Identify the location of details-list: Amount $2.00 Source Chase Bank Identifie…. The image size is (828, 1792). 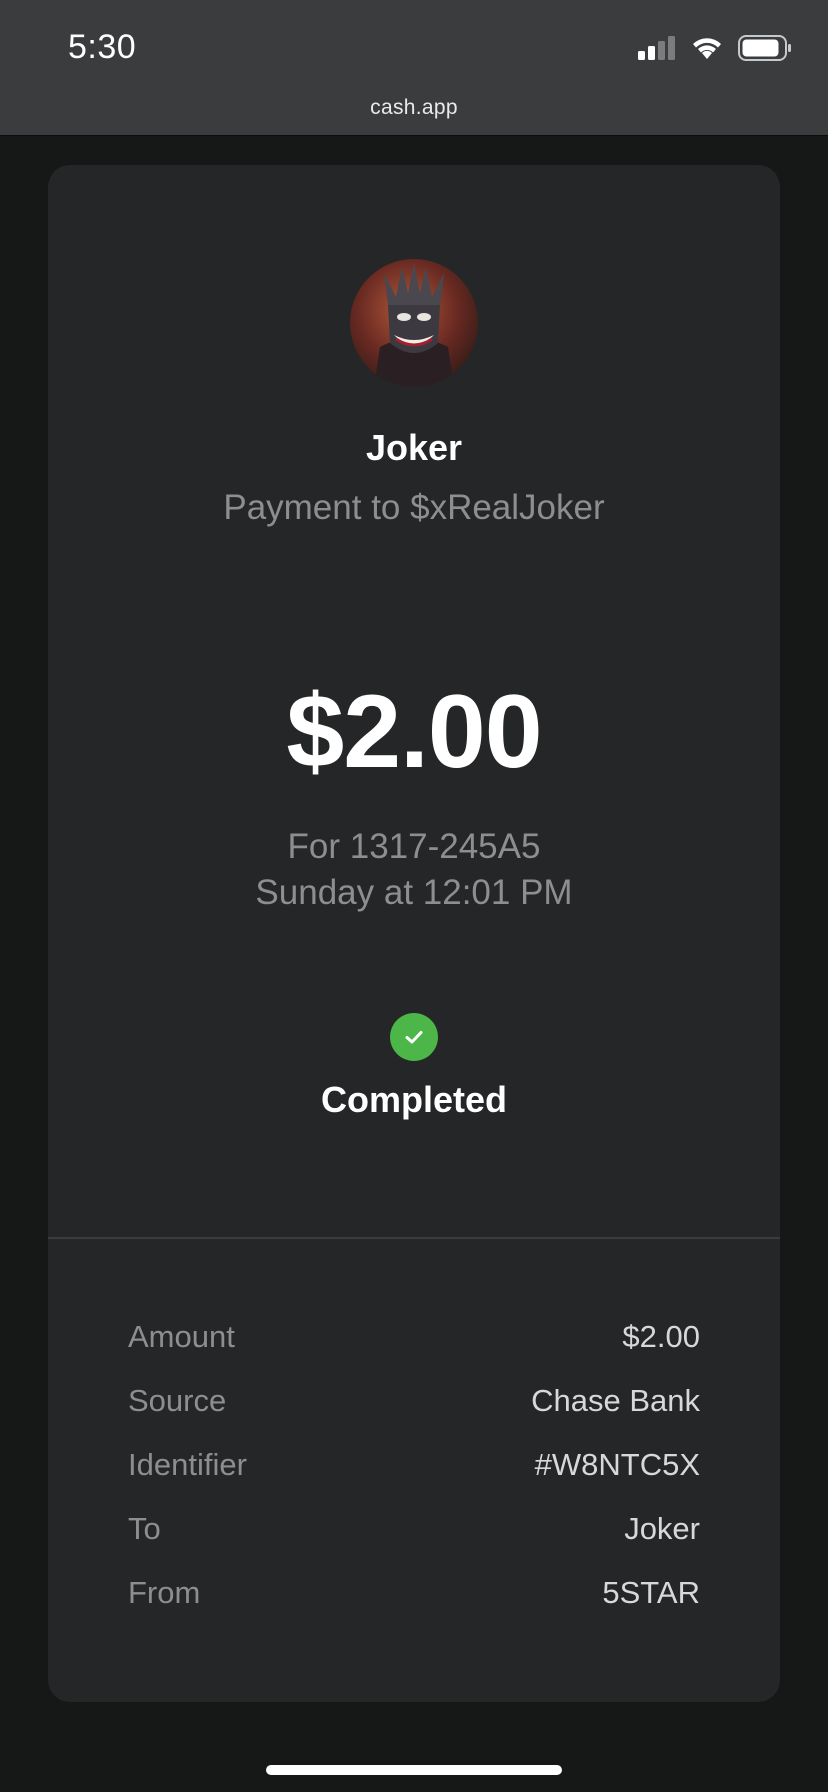
(414, 1479).